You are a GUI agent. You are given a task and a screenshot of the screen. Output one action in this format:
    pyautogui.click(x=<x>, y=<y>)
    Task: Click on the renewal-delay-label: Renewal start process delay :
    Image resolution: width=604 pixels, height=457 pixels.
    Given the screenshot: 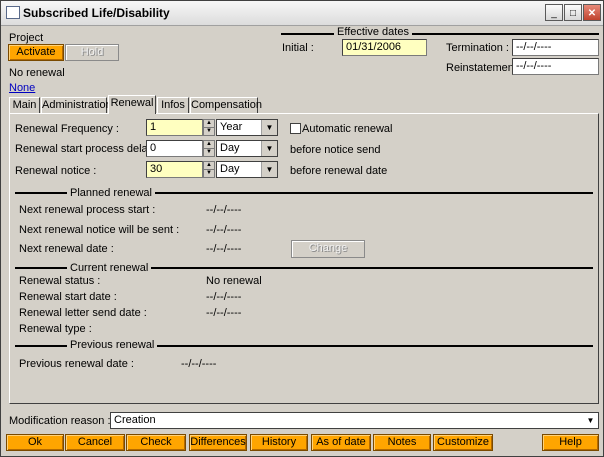 What is the action you would take?
    pyautogui.click(x=87, y=149)
    